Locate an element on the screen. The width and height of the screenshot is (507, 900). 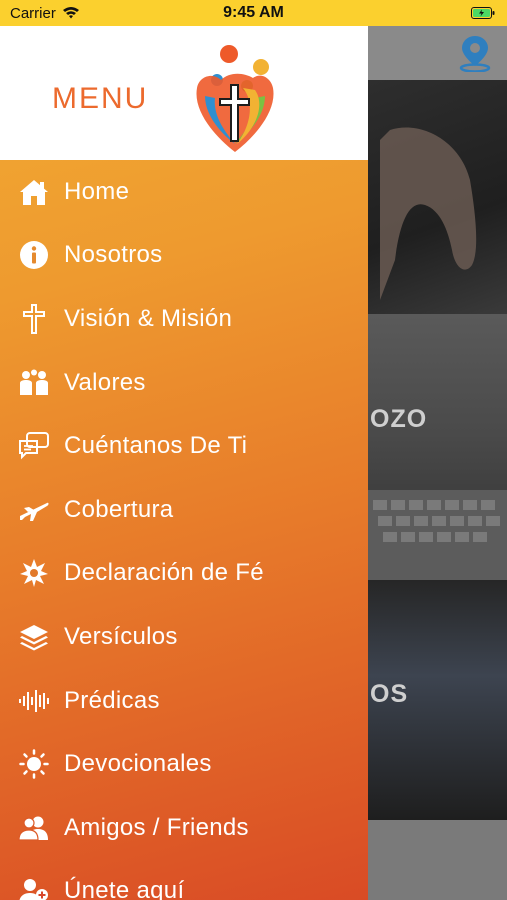
menu-item-cobertura: Cobertura is located at coordinates (184, 510).